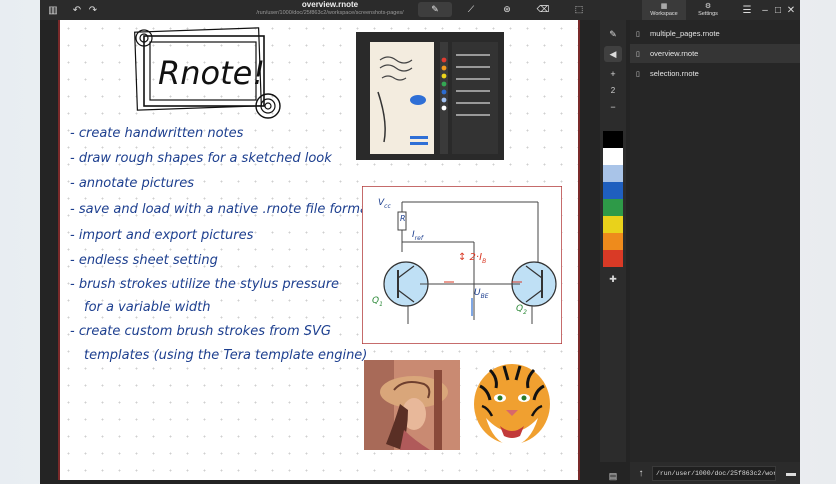 The width and height of the screenshot is (836, 484). I want to click on tool-selector: ✎ ⟋ ⊛ ⌫ ⬚, so click(507, 10).